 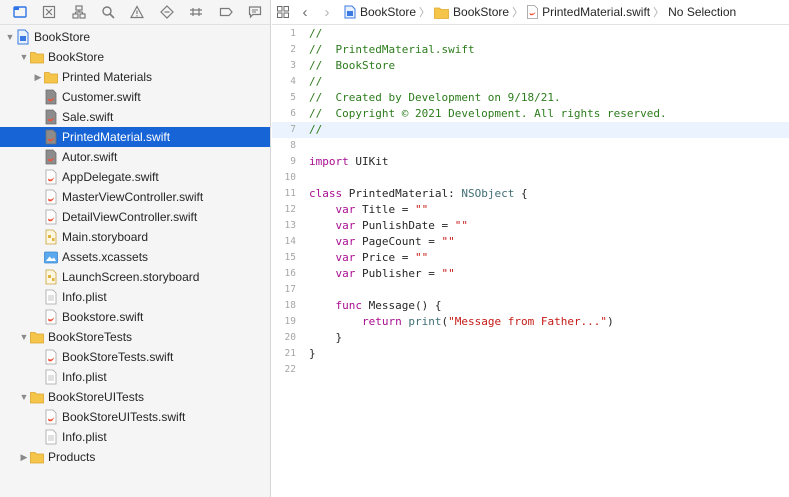 I want to click on breakpoint-navigator-tab, so click(x=225, y=12).